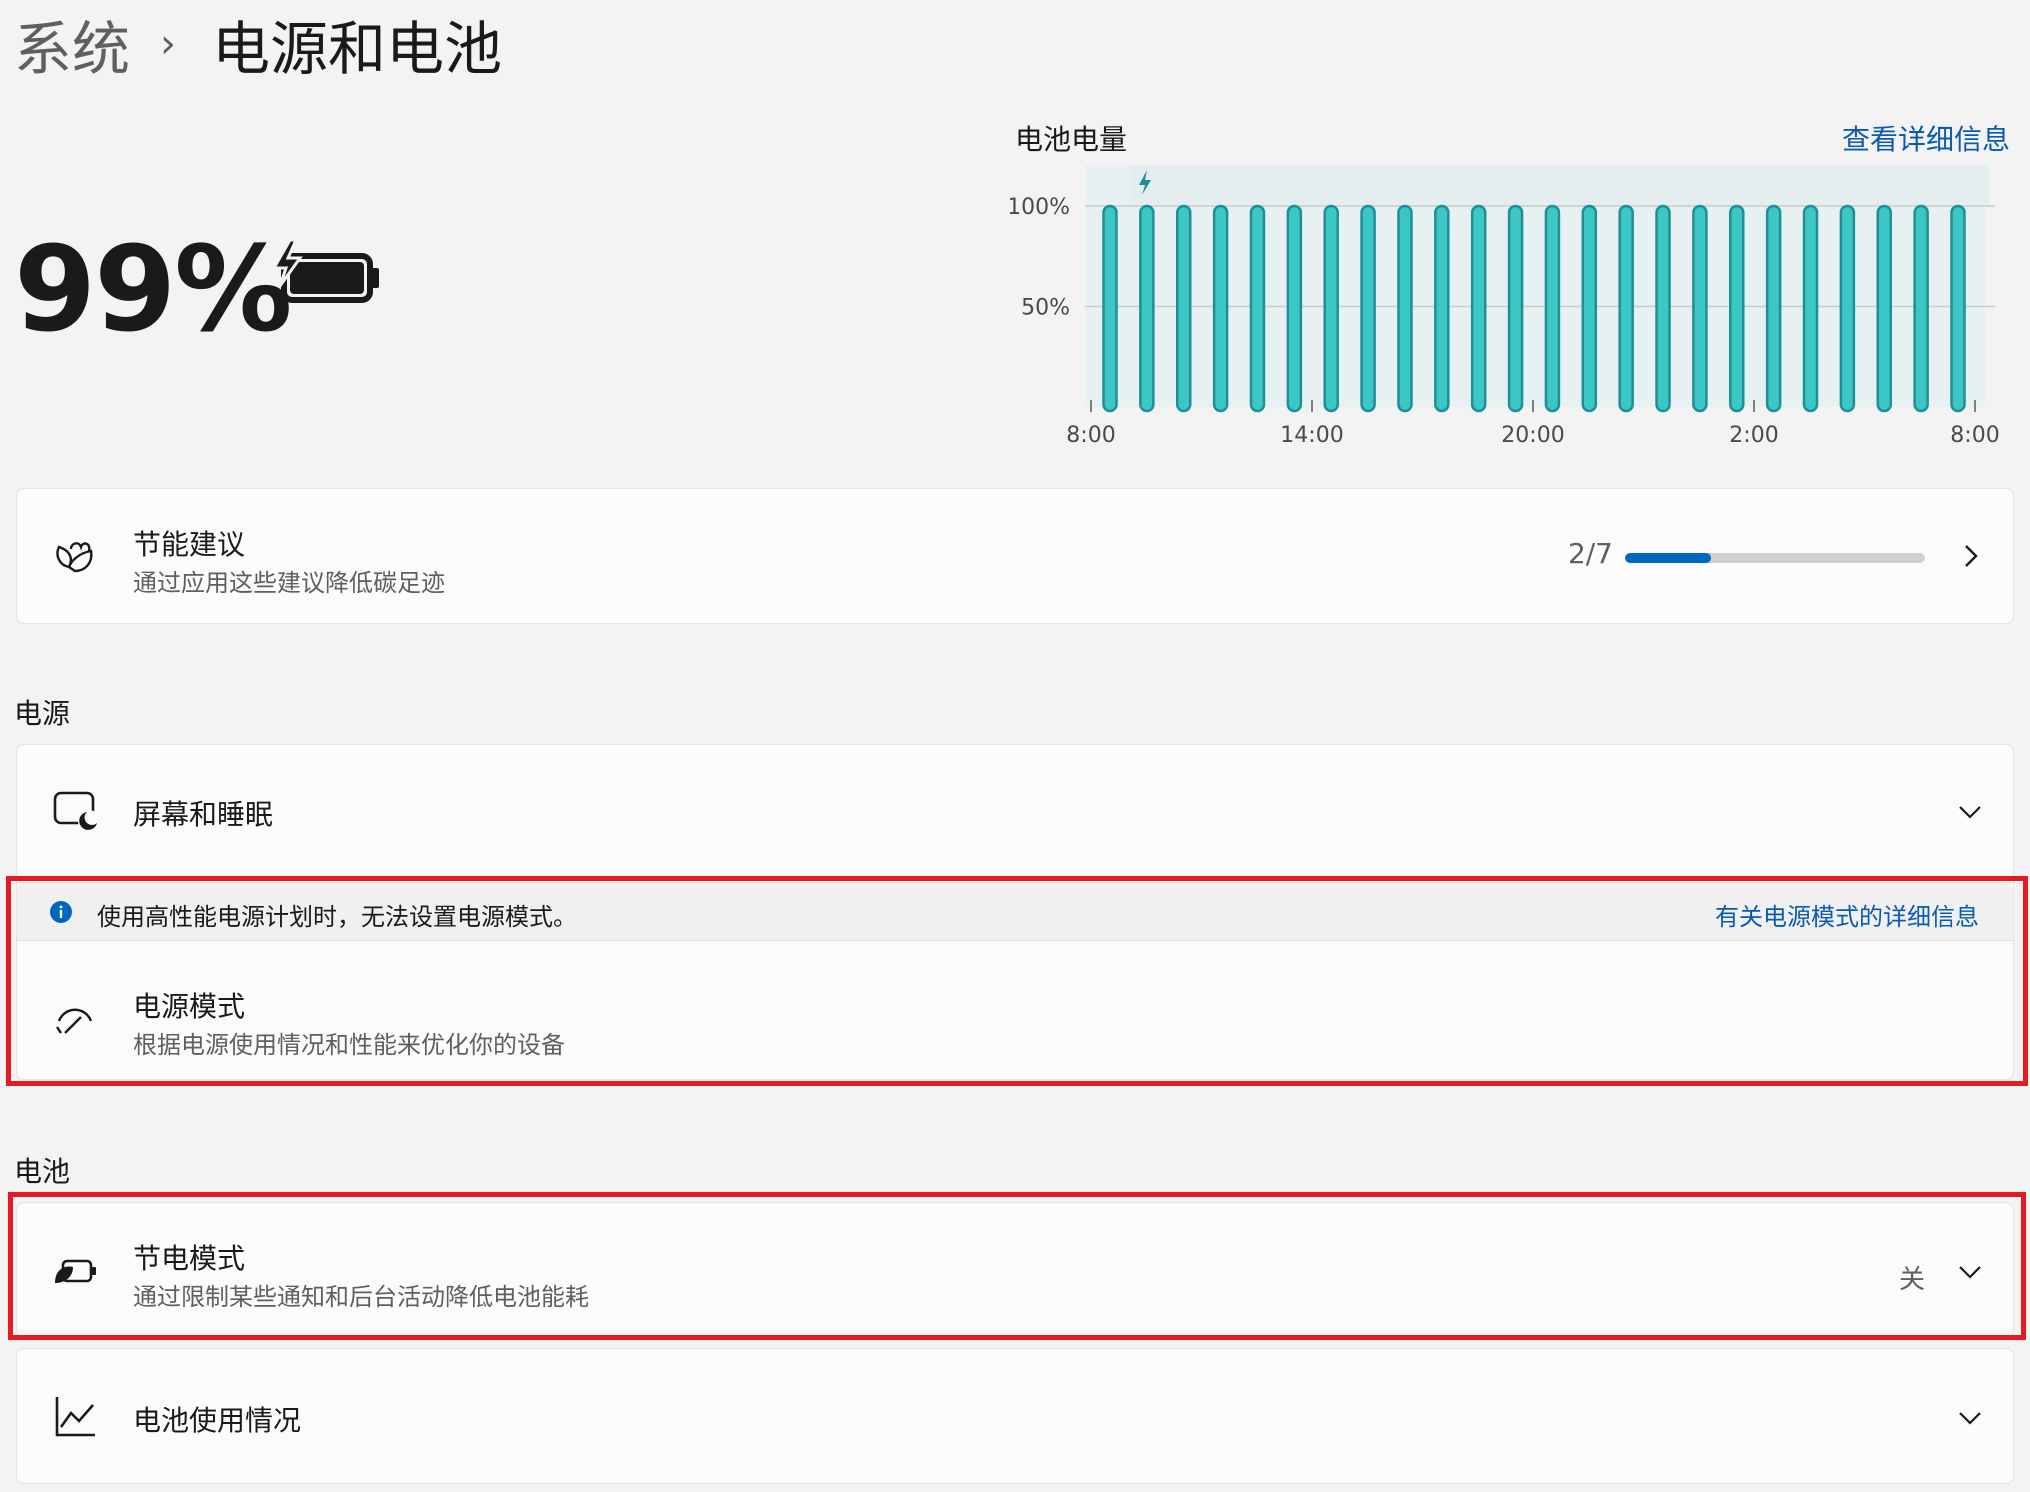 Image resolution: width=2030 pixels, height=1492 pixels. I want to click on leaf-heart-icon, so click(74, 557).